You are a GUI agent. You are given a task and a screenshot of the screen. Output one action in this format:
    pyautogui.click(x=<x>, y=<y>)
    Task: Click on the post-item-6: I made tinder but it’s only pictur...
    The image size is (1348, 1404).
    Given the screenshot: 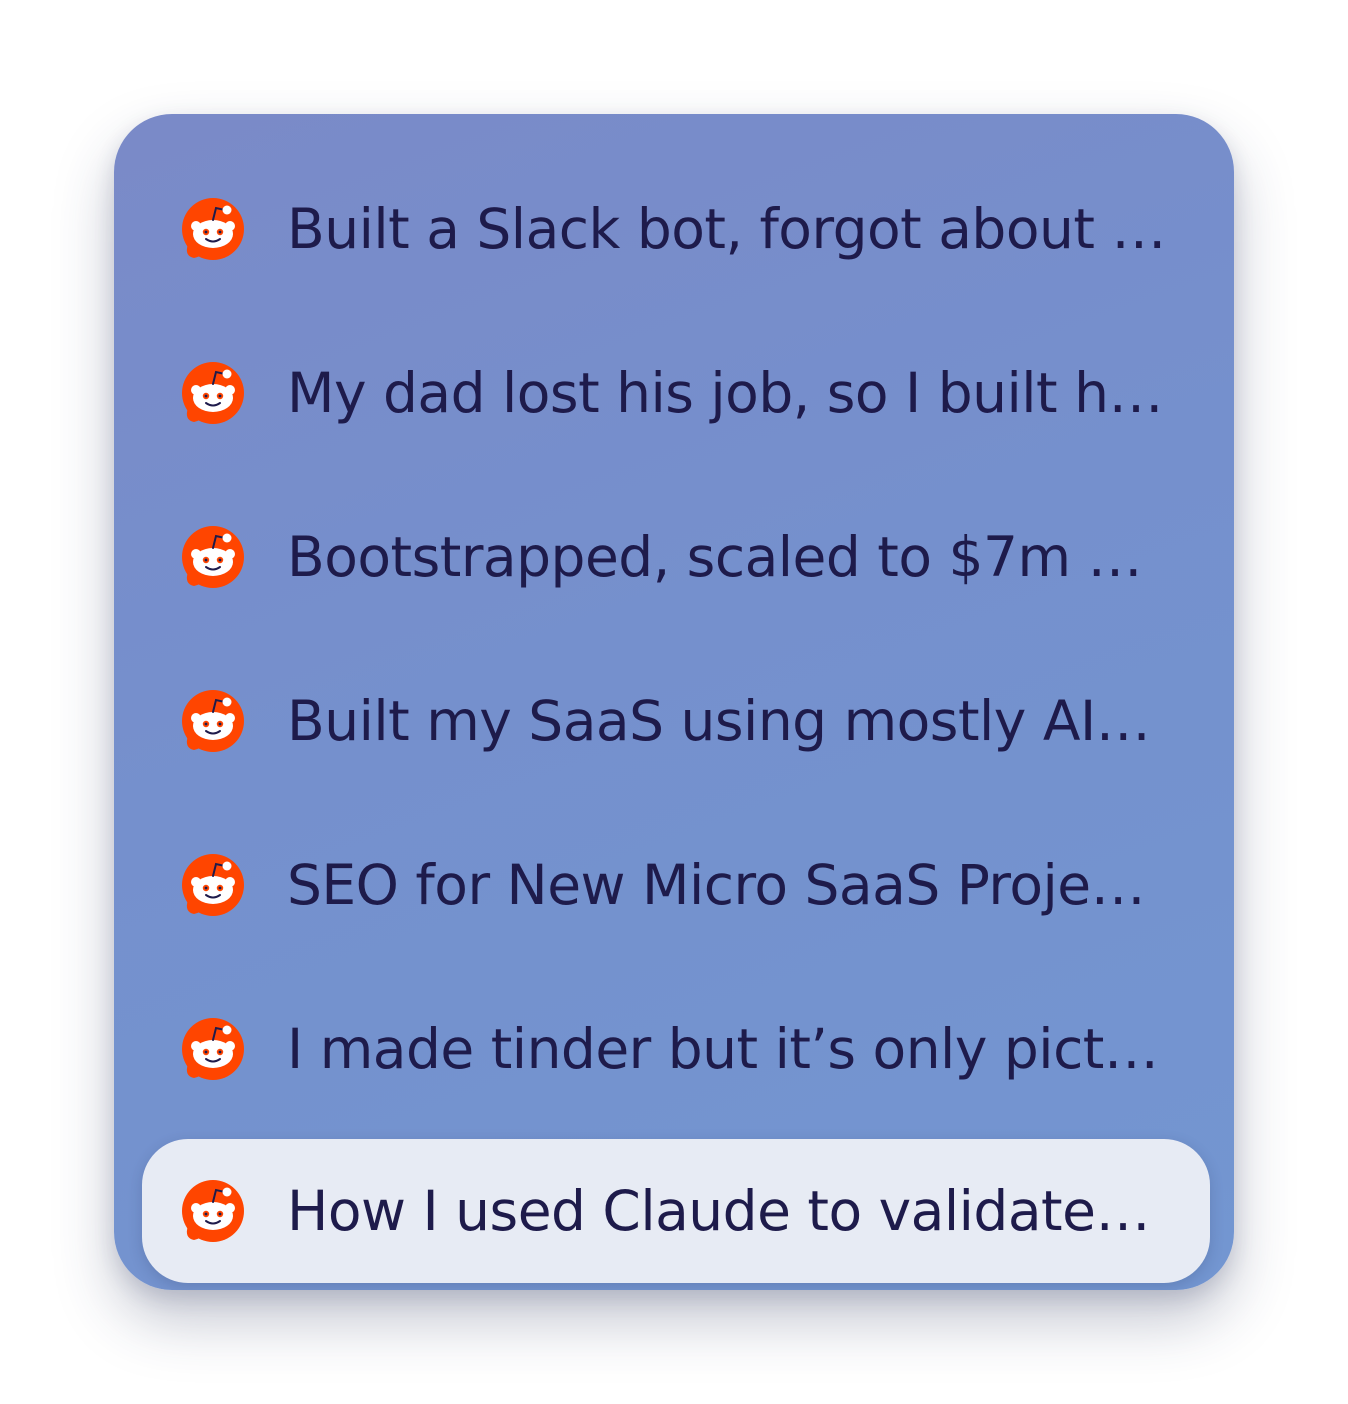 What is the action you would take?
    pyautogui.click(x=676, y=1049)
    